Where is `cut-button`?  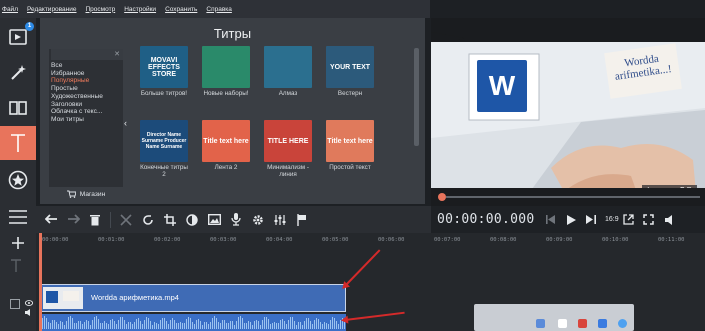 cut-button is located at coordinates (126, 220).